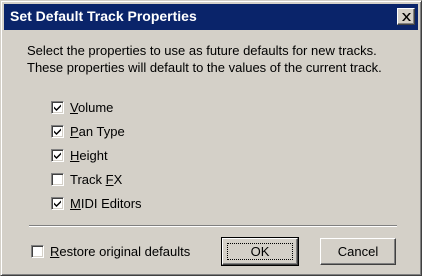 This screenshot has width=428, height=276. I want to click on pan-type-label: Pan Type, so click(97, 131).